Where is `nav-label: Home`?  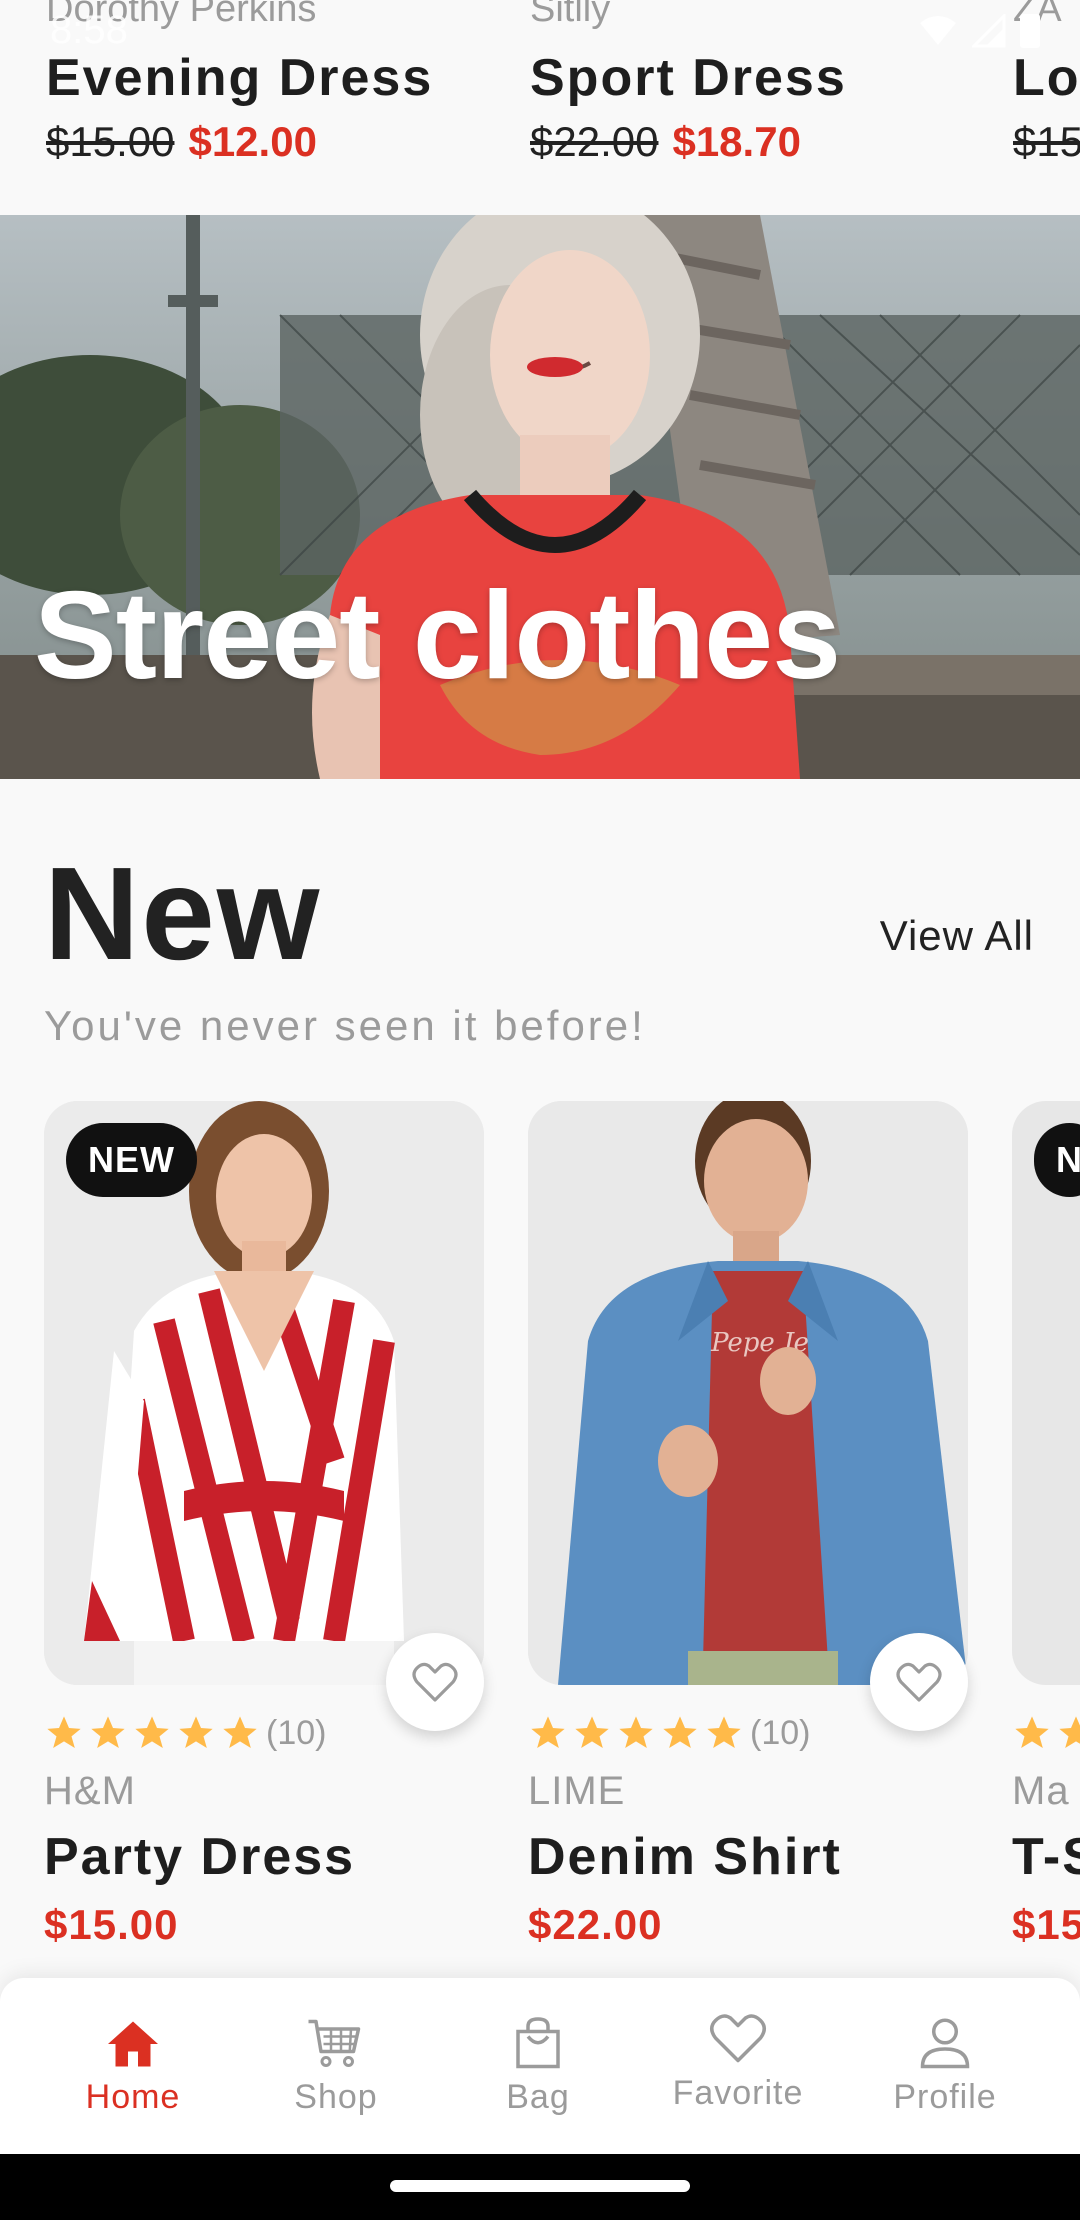
nav-label: Home is located at coordinates (133, 2097).